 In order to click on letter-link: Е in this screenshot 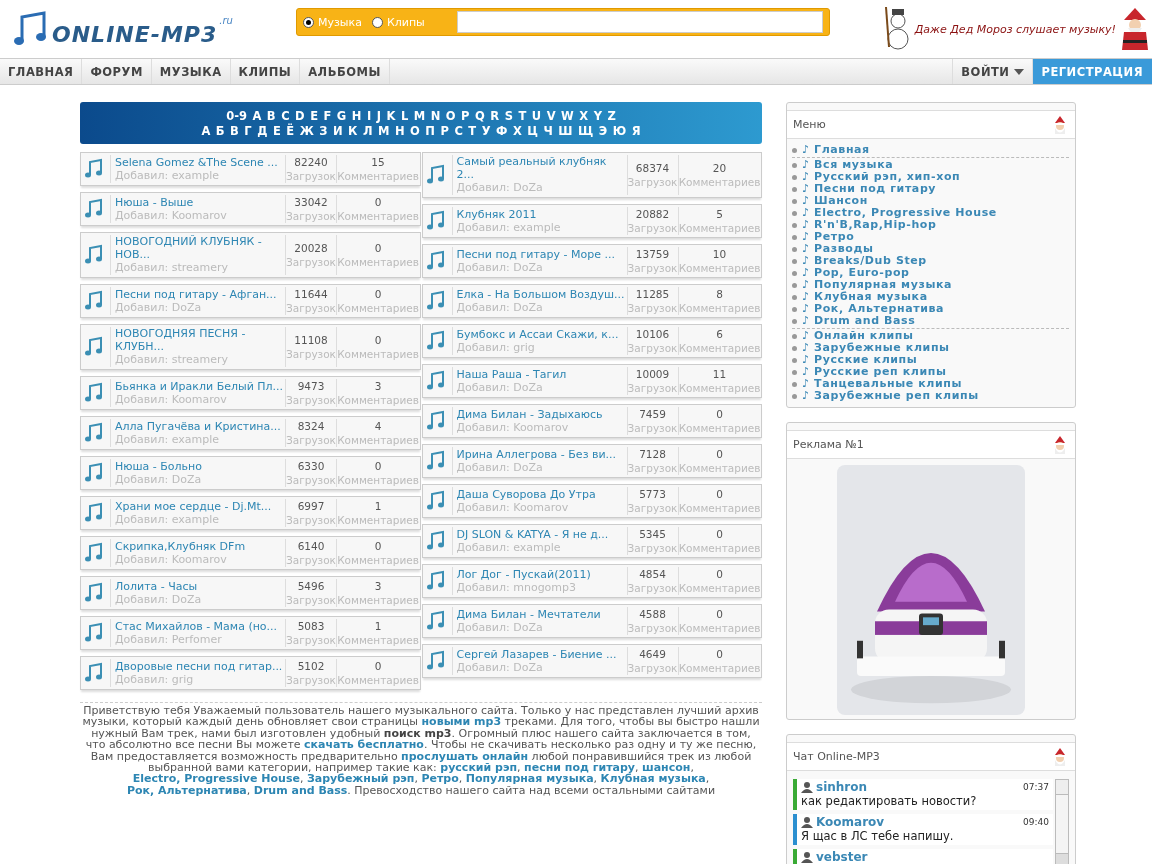, I will do `click(276, 130)`.